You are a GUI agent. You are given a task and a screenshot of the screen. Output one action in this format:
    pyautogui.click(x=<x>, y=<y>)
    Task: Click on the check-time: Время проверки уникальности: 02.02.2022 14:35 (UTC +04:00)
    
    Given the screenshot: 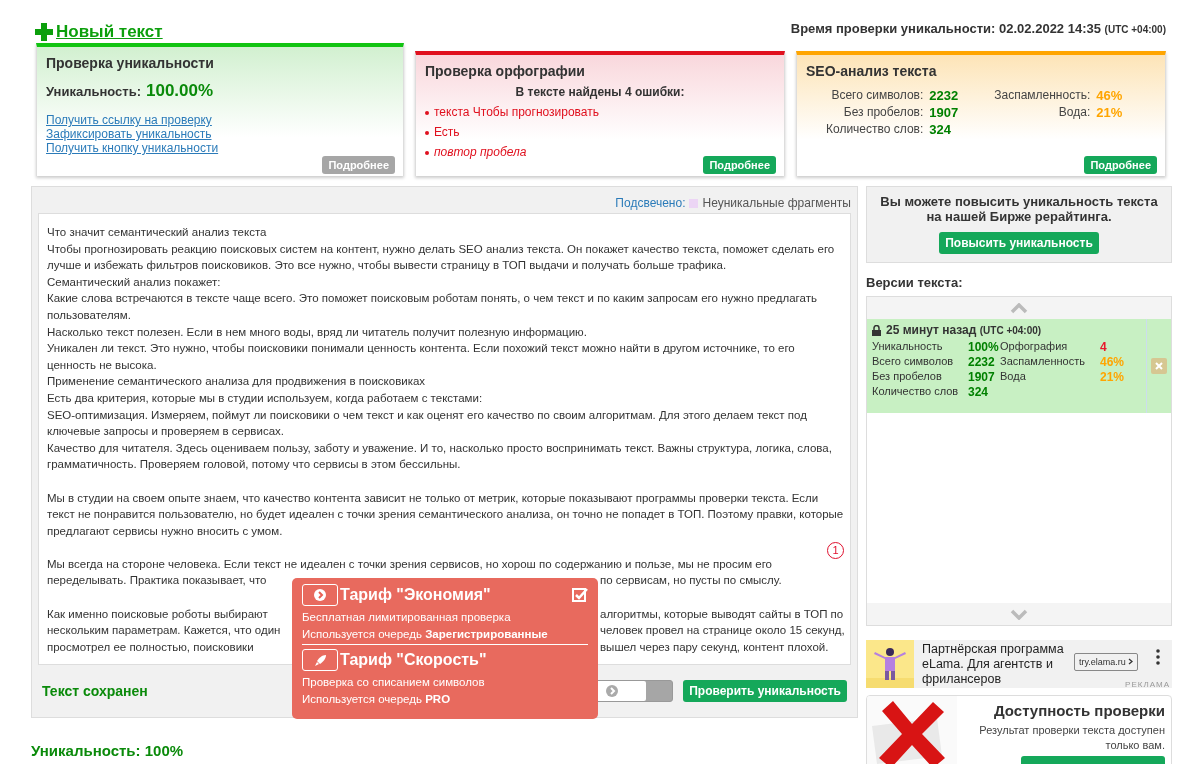 What is the action you would take?
    pyautogui.click(x=978, y=29)
    